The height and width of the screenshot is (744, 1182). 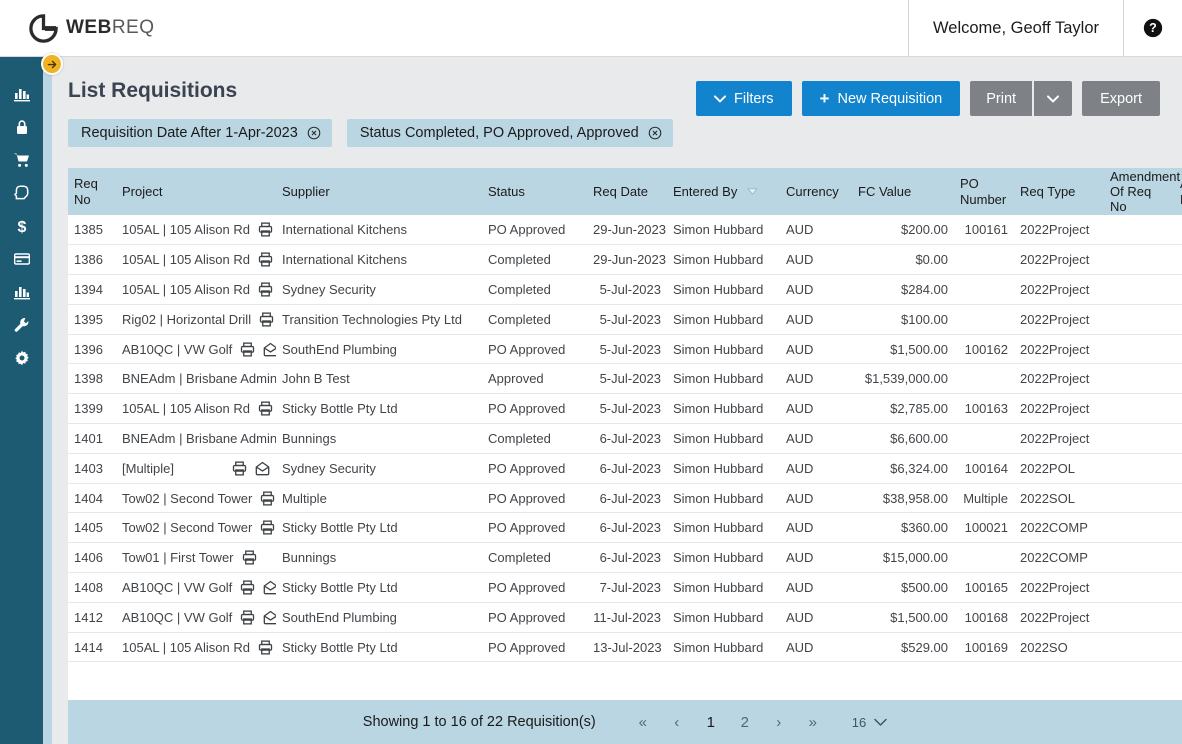 What do you see at coordinates (92, 230) in the screenshot?
I see `cell-req-no: 1385` at bounding box center [92, 230].